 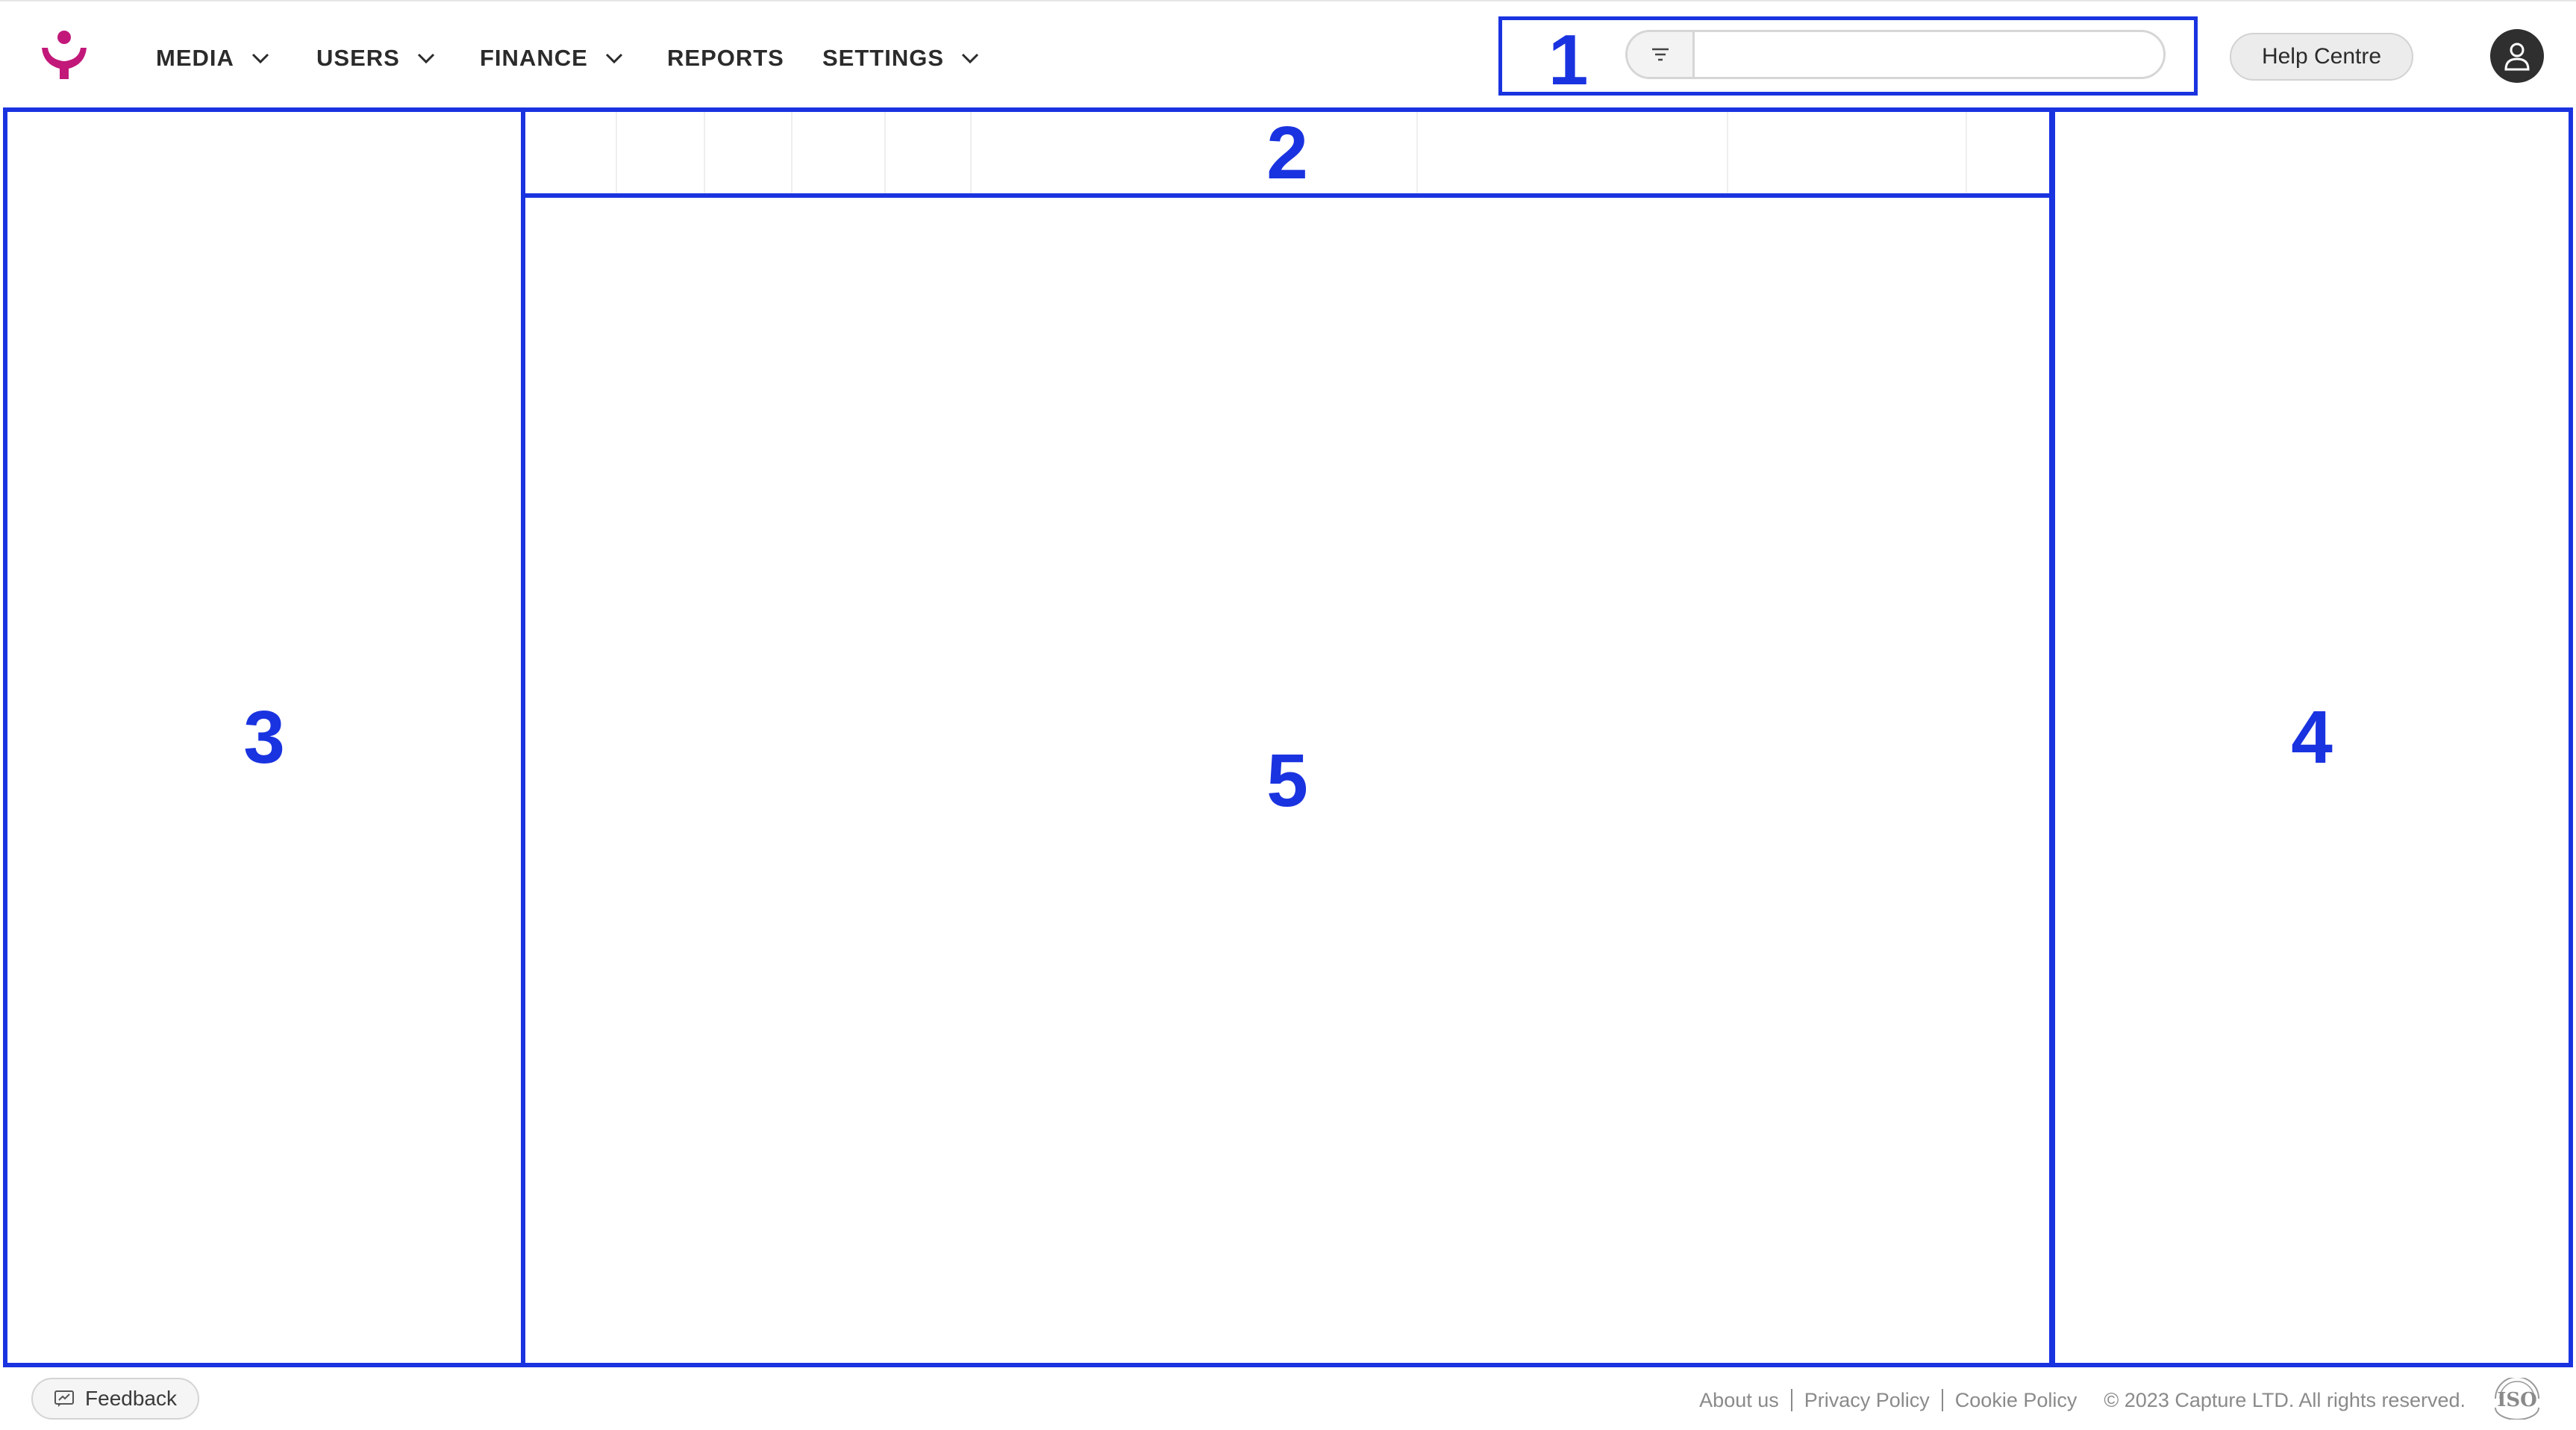 I want to click on brand-logo-icon, so click(x=64, y=56).